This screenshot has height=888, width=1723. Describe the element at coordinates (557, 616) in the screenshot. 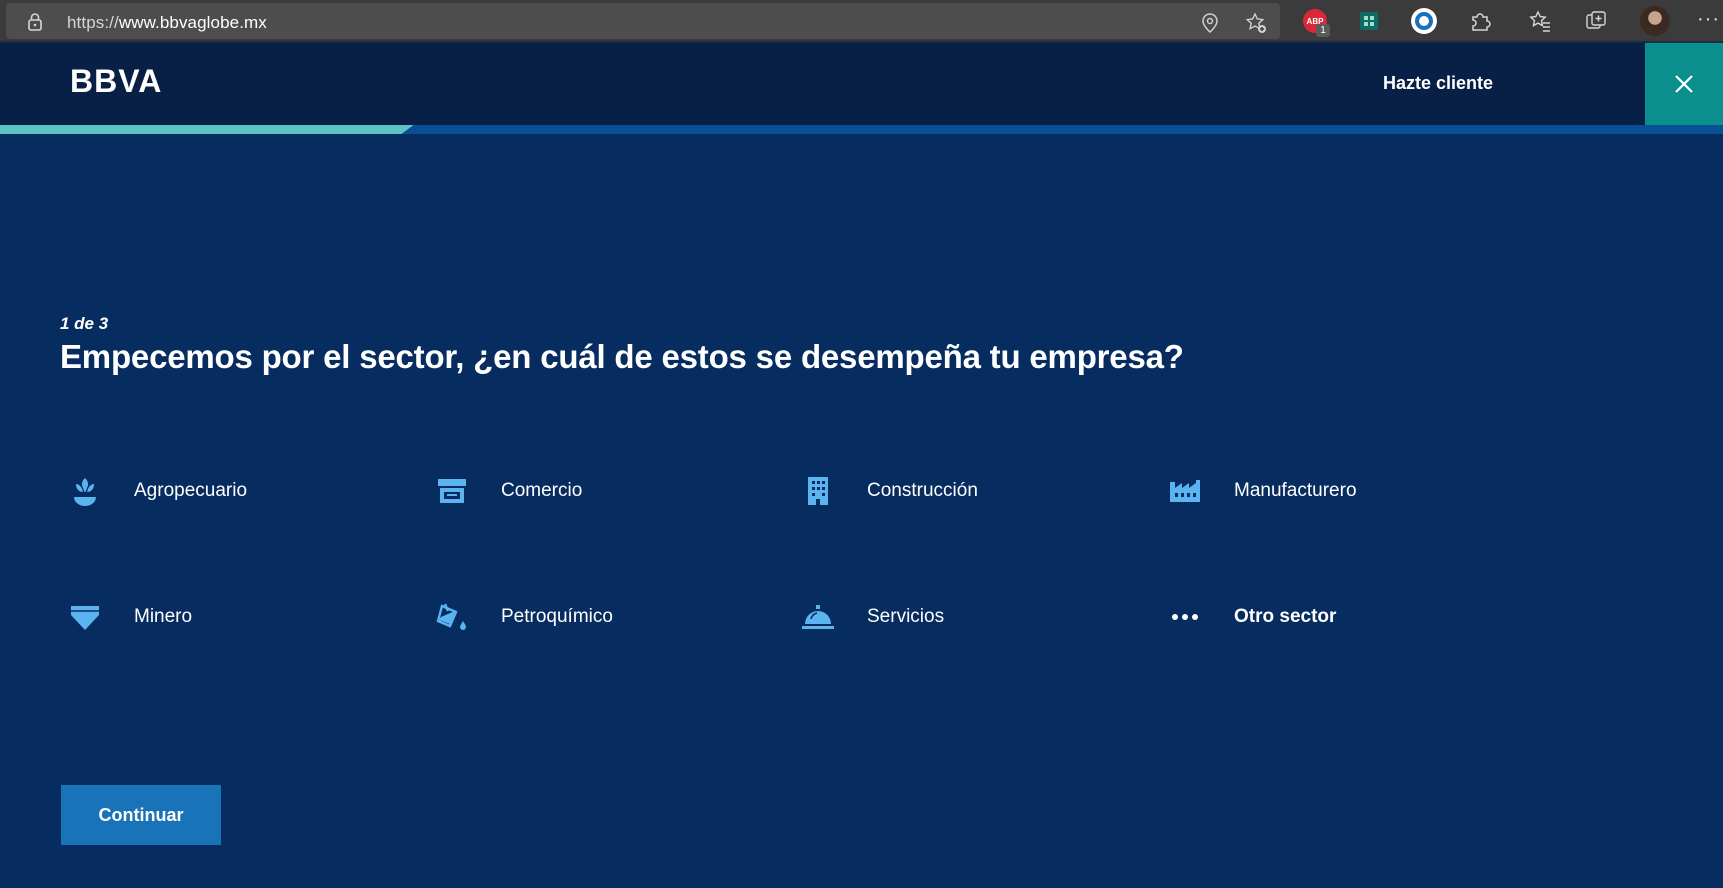

I see `sector-label: Petroquímico` at that location.